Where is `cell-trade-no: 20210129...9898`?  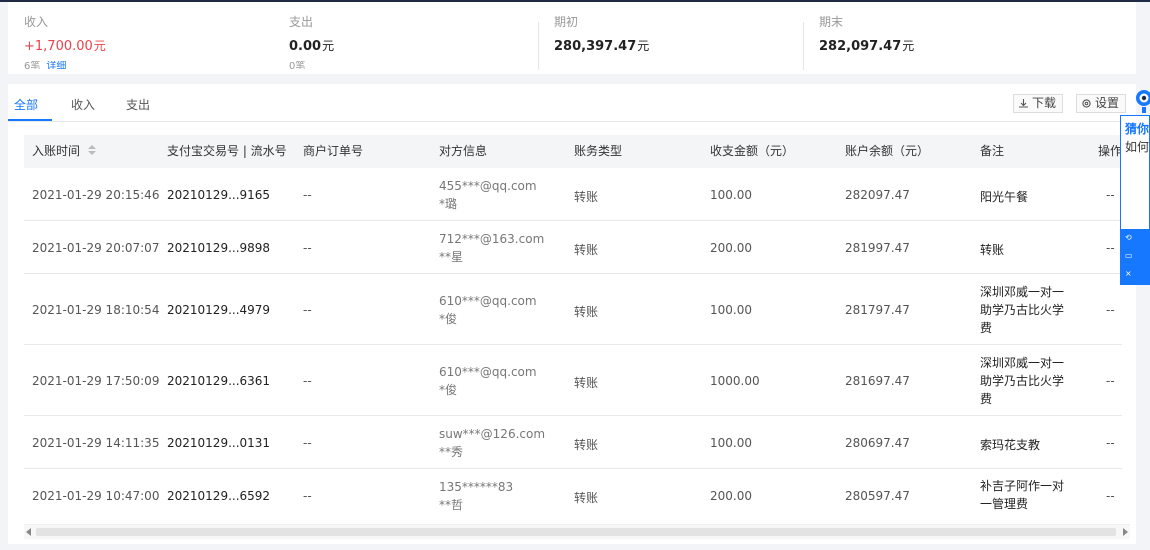
cell-trade-no: 20210129...9898 is located at coordinates (218, 248).